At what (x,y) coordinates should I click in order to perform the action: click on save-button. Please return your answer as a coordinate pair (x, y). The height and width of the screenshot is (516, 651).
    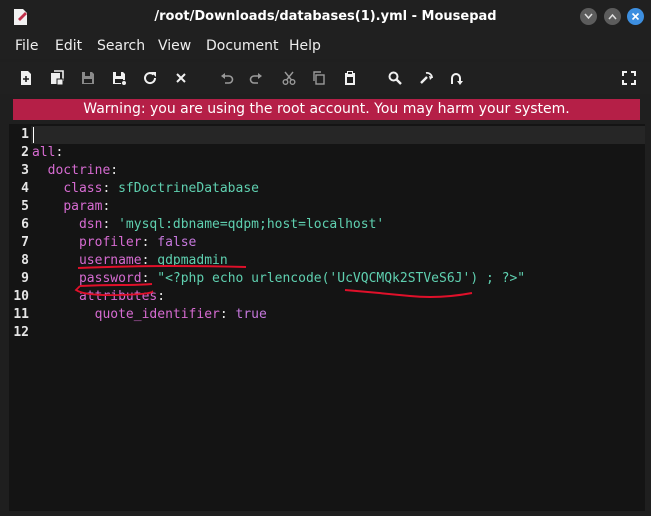
    Looking at the image, I should click on (88, 78).